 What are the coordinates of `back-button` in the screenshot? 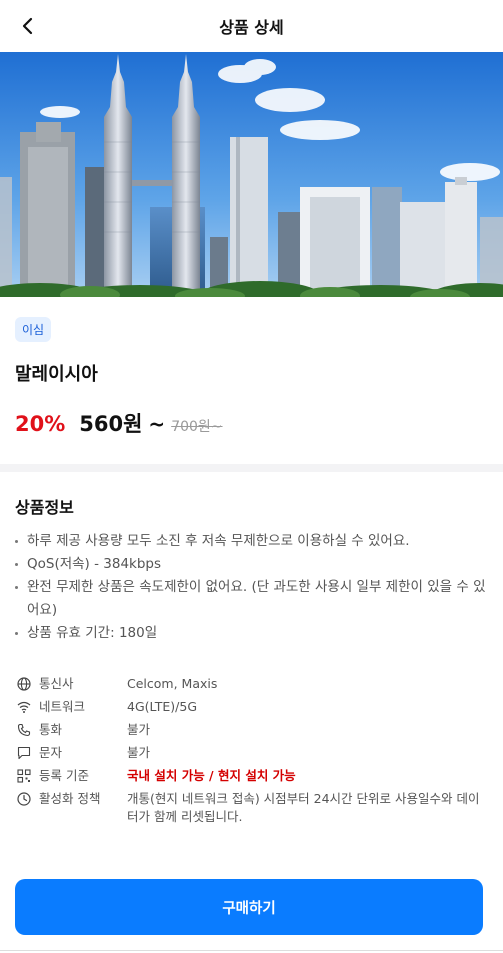 It's located at (28, 26).